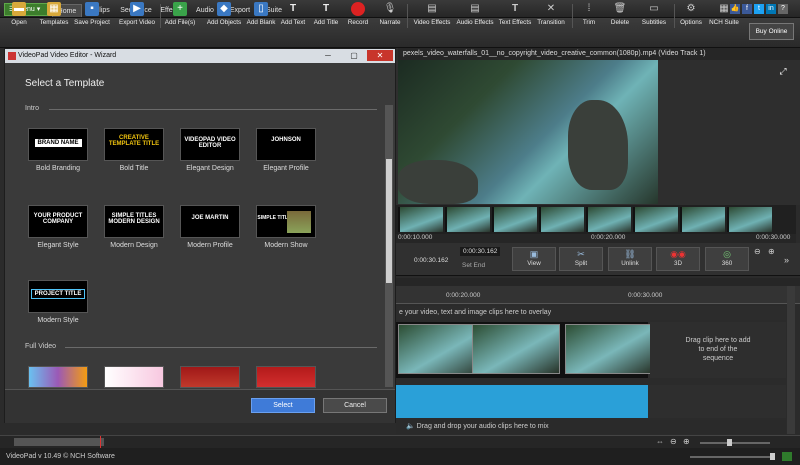 This screenshot has height=465, width=800. What do you see at coordinates (400, 456) in the screenshot?
I see `status-bar: VideoPad v 10.49 © NCH Software` at bounding box center [400, 456].